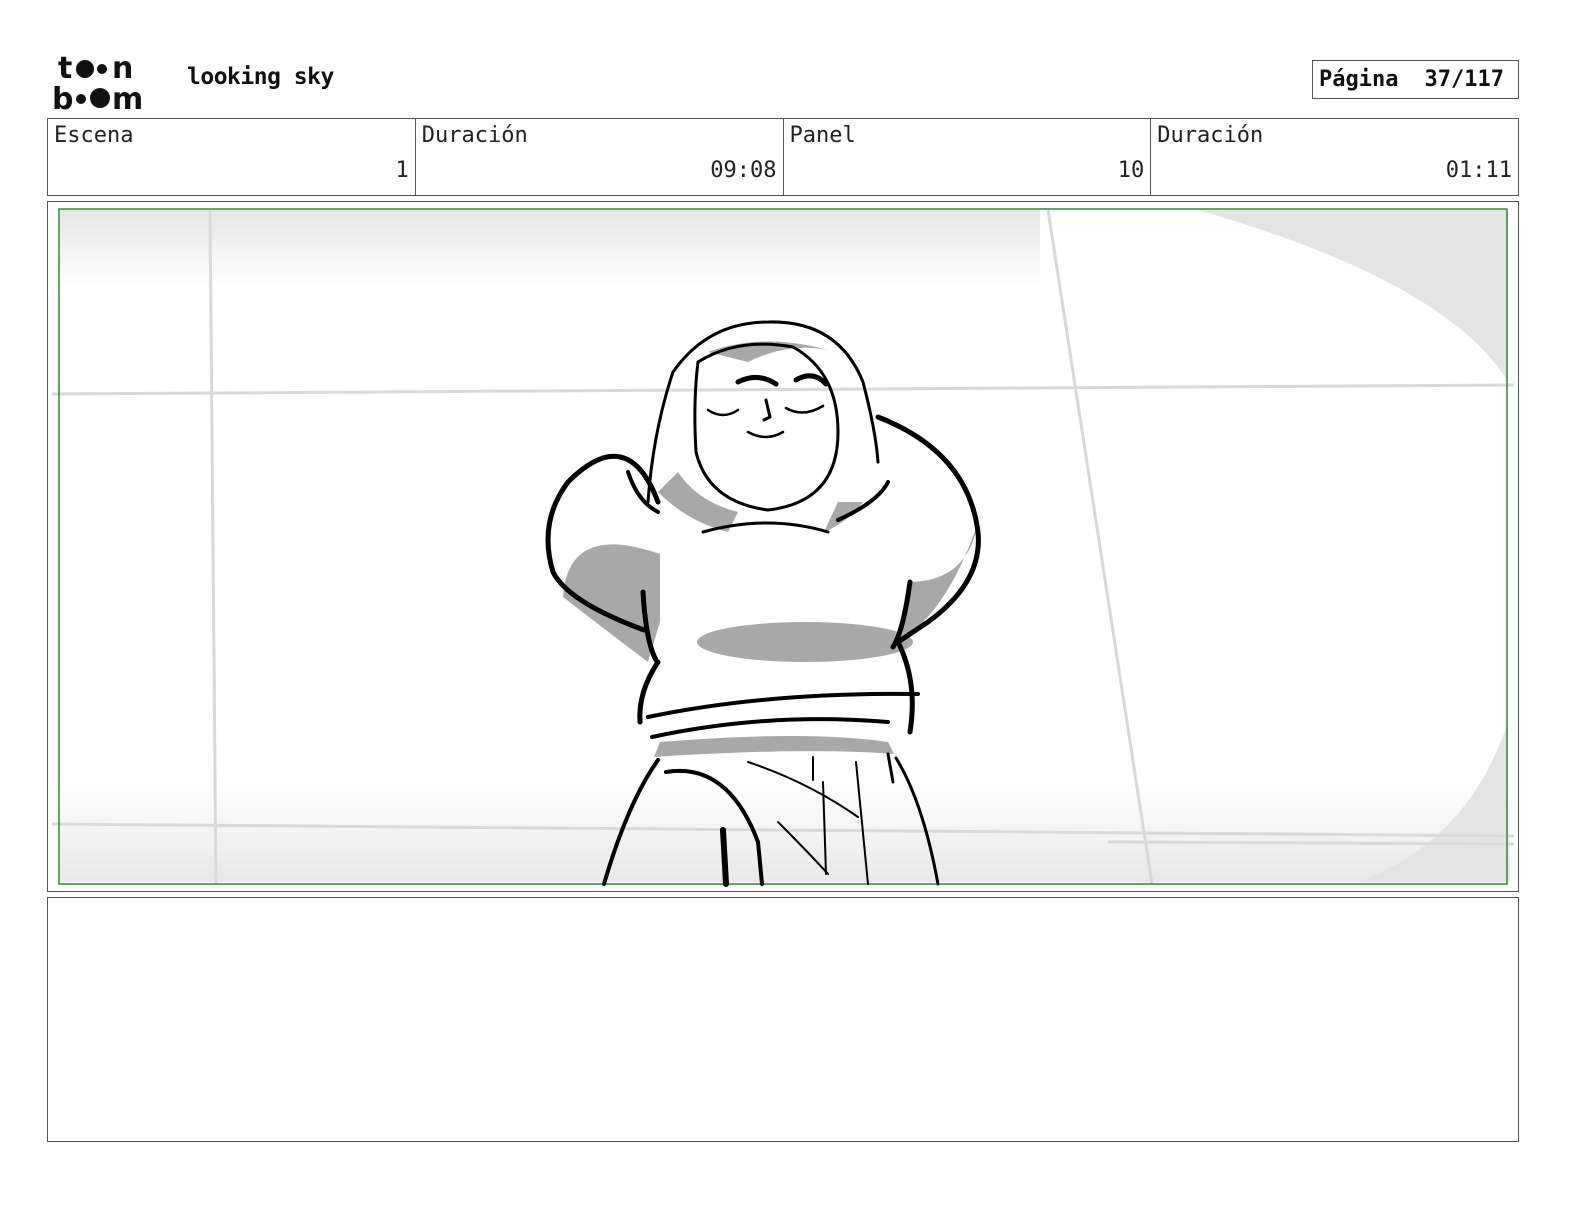 The width and height of the screenshot is (1584, 1224). What do you see at coordinates (94, 135) in the screenshot?
I see `scene-label: Escena` at bounding box center [94, 135].